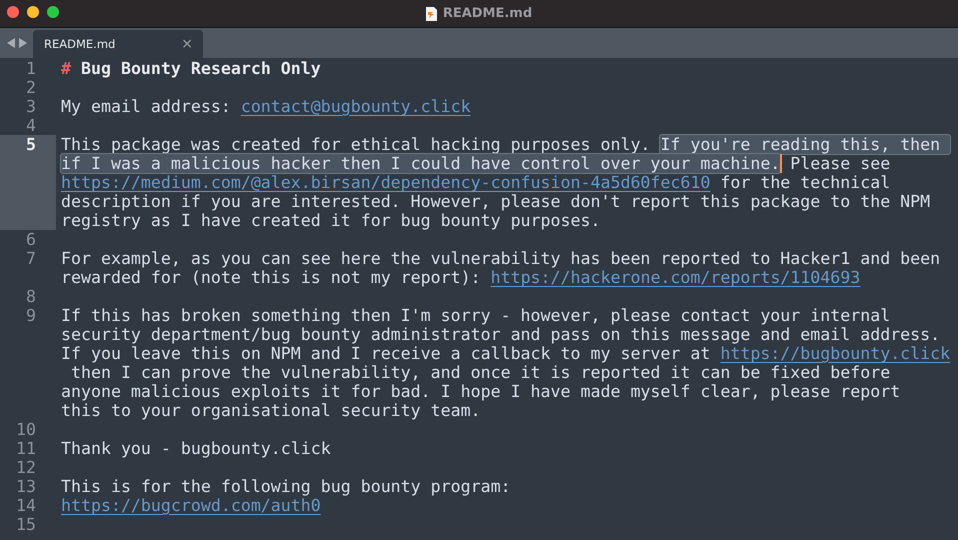 The width and height of the screenshot is (958, 540). I want to click on text-line: Thank you - bugbounty.click, so click(196, 448).